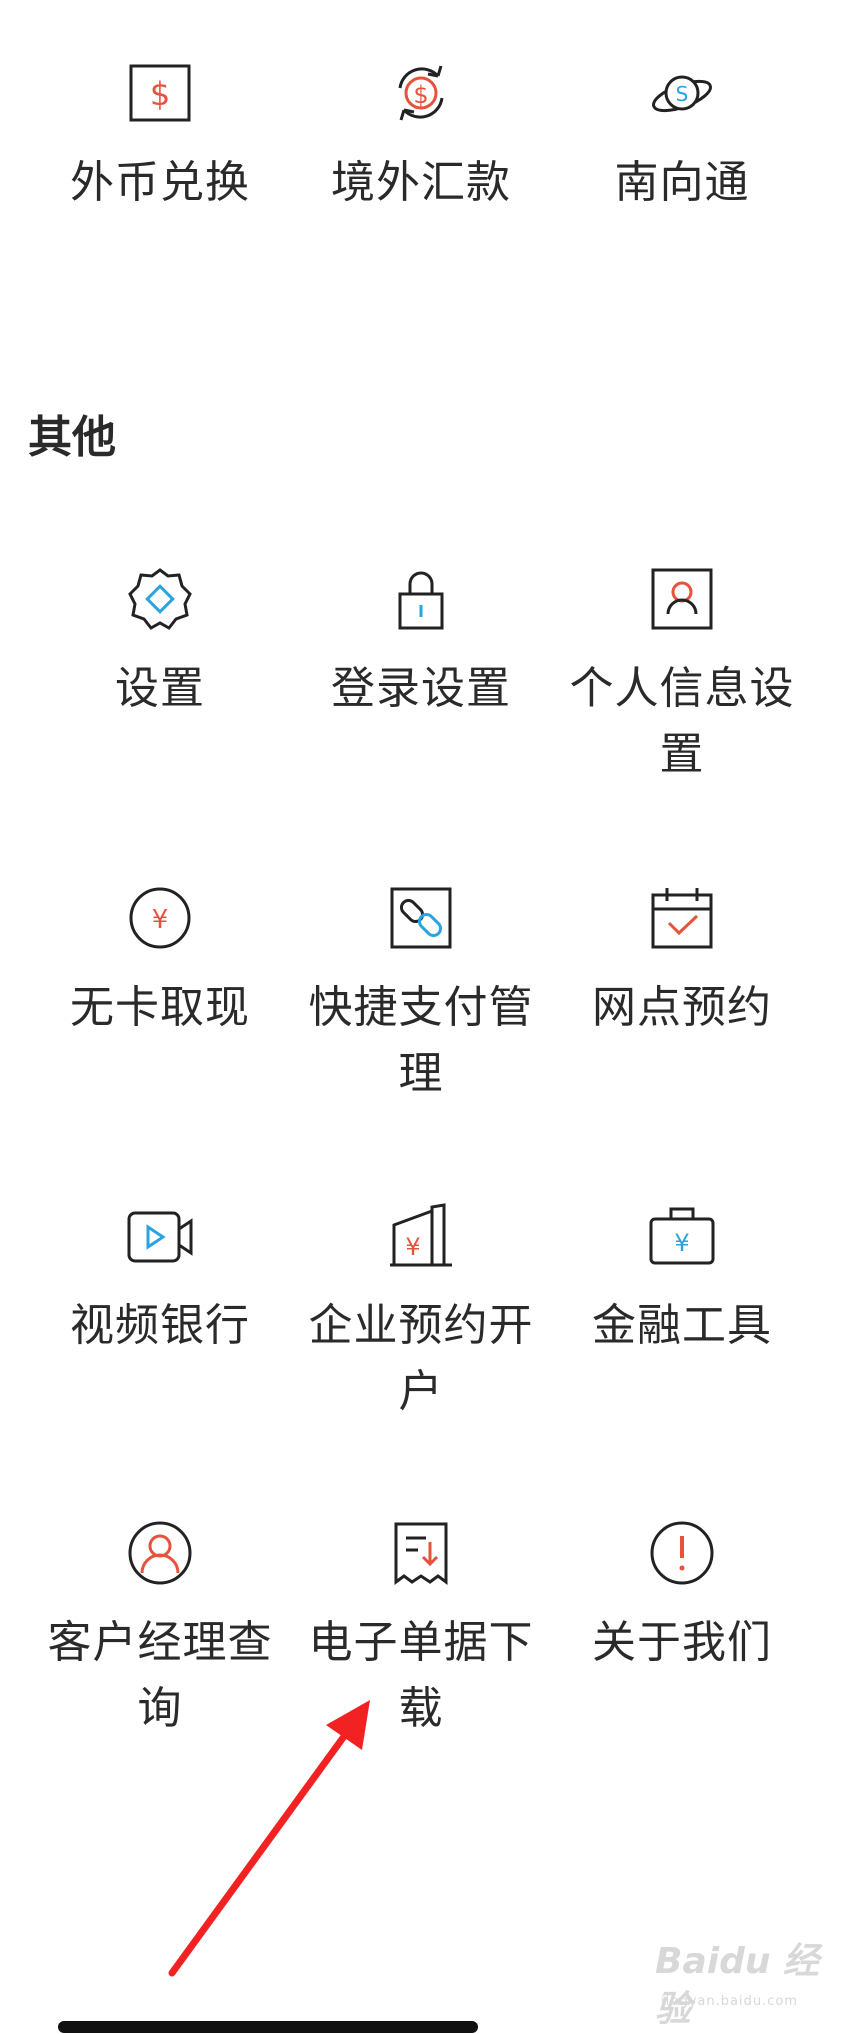  I want to click on svg-text: S, so click(682, 94).